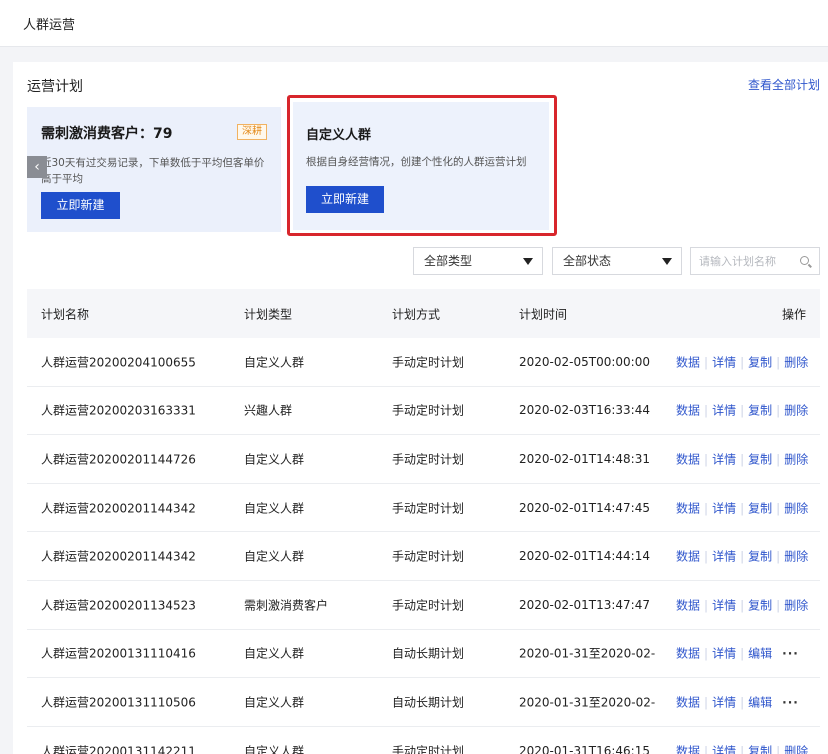 This screenshot has width=828, height=754. I want to click on view-all-plans-link: 查看全部计划, so click(784, 84).